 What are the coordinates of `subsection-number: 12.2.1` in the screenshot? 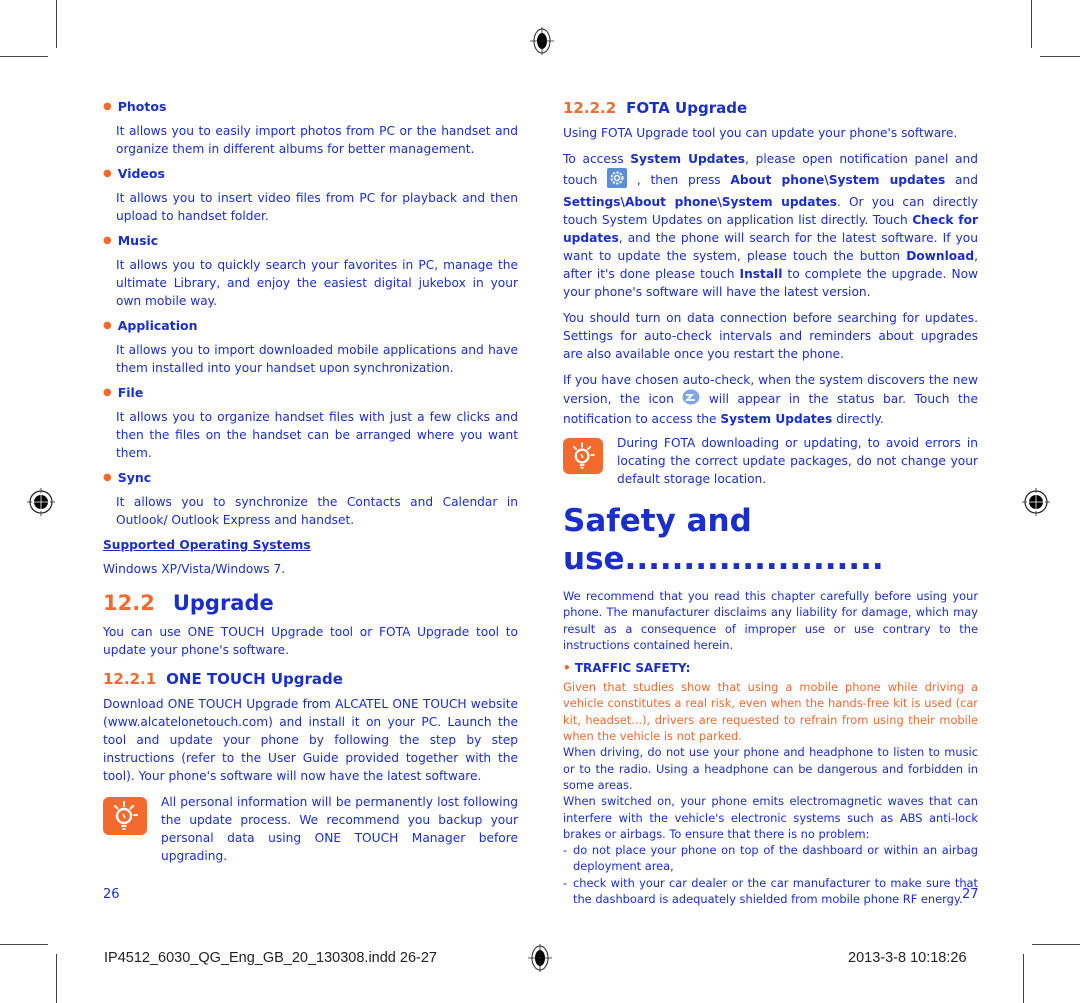 It's located at (130, 679).